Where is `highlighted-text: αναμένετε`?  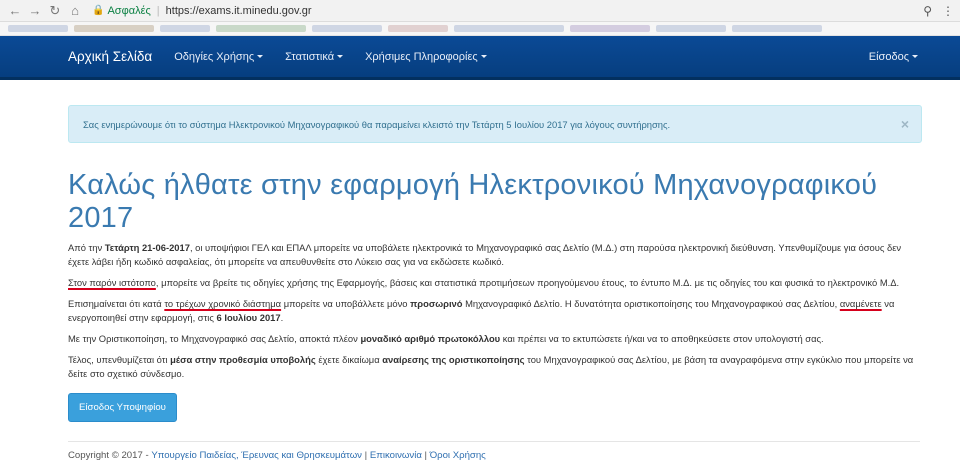 highlighted-text: αναμένετε is located at coordinates (860, 303).